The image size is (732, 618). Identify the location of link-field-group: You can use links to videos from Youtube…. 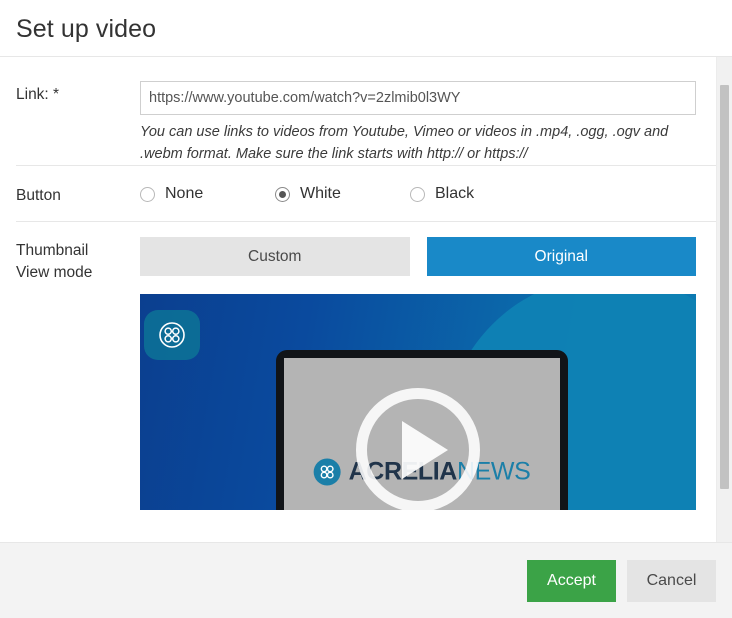
(420, 123).